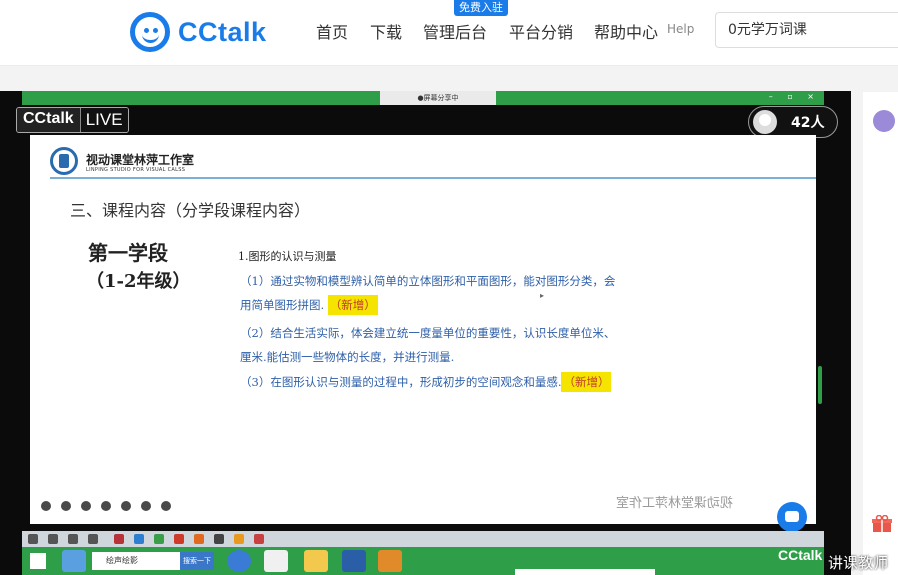 This screenshot has width=898, height=575. I want to click on live-badge: CCtalk LIVE, so click(72, 120).